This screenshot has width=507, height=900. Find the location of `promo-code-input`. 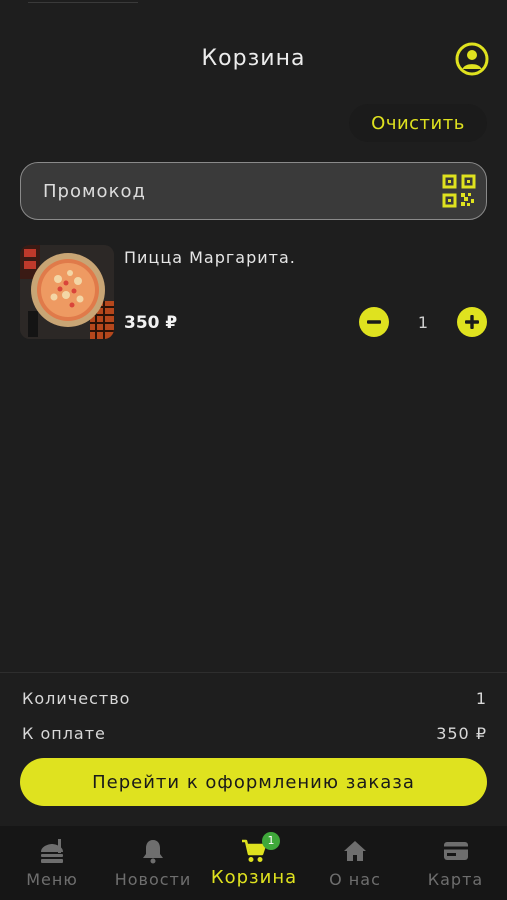

promo-code-input is located at coordinates (233, 191).